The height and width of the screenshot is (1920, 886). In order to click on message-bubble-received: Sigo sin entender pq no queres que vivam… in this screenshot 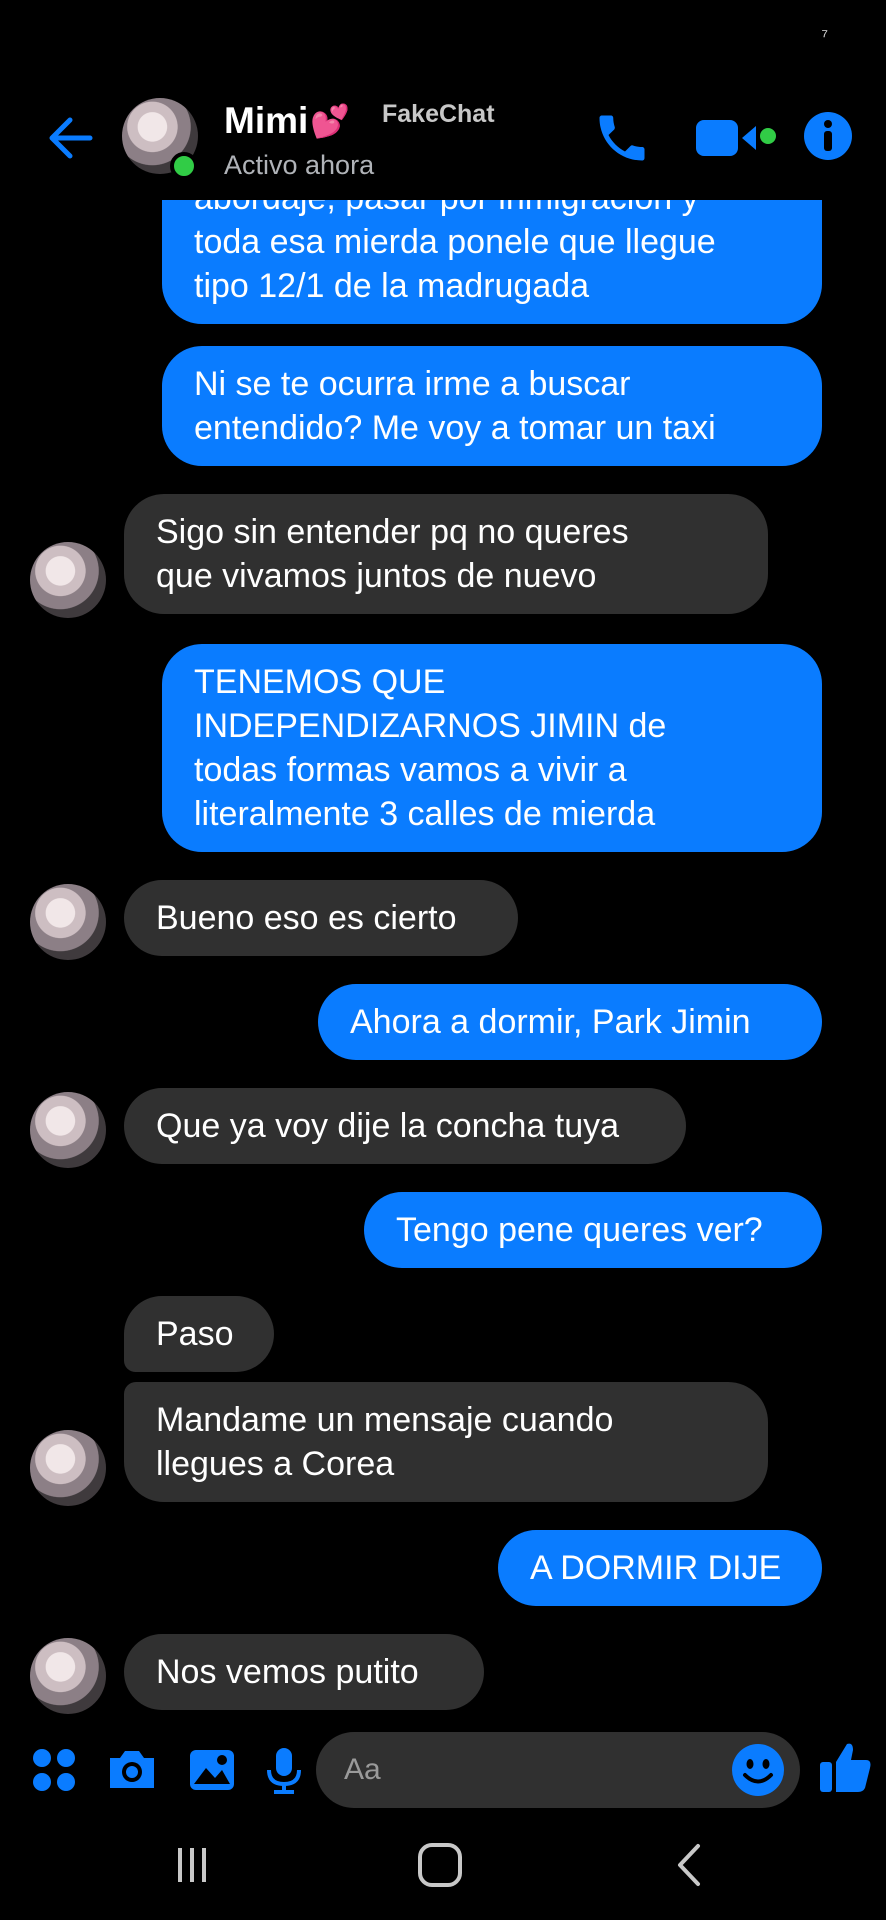, I will do `click(446, 554)`.